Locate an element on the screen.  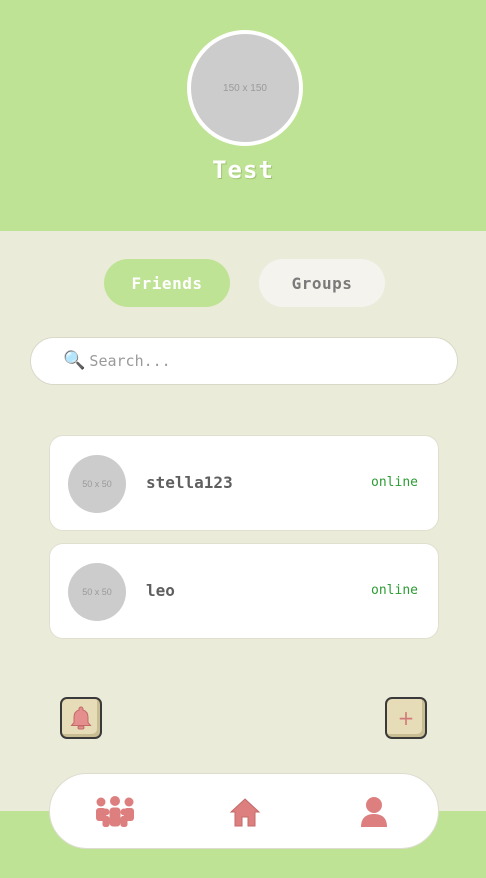
avatar-placeholder-text: 150 x 150 is located at coordinates (245, 88).